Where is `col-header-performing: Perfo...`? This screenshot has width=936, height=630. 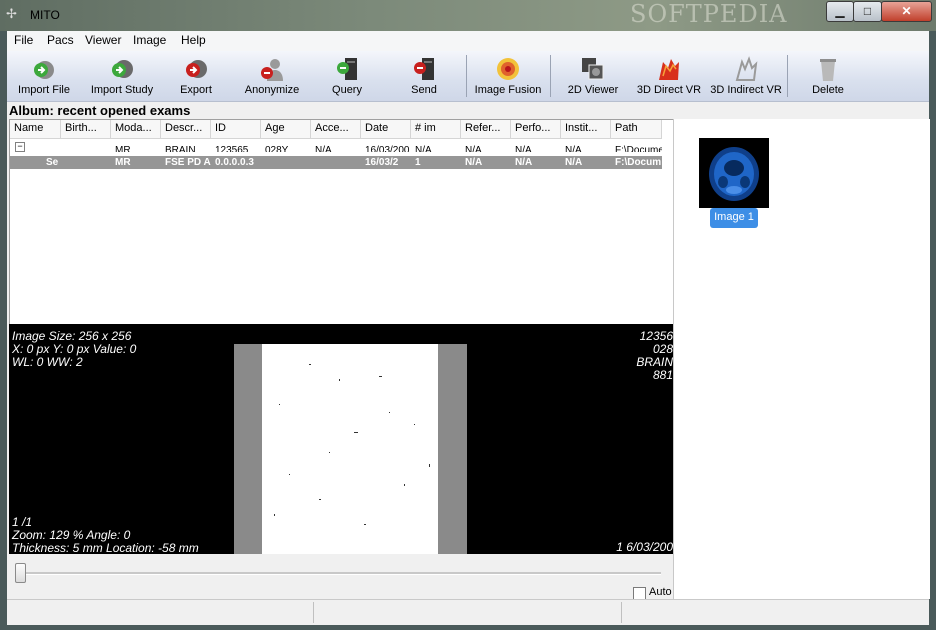 col-header-performing: Perfo... is located at coordinates (536, 129).